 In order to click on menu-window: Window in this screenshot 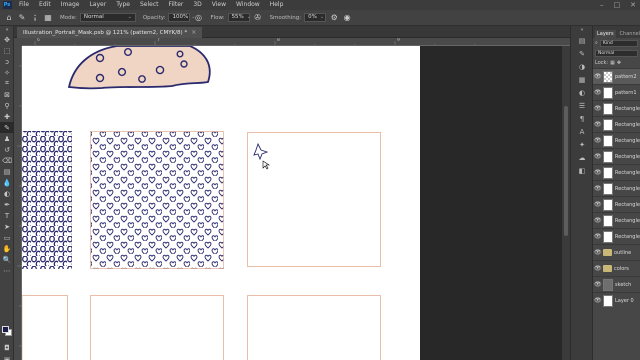, I will do `click(248, 5)`.